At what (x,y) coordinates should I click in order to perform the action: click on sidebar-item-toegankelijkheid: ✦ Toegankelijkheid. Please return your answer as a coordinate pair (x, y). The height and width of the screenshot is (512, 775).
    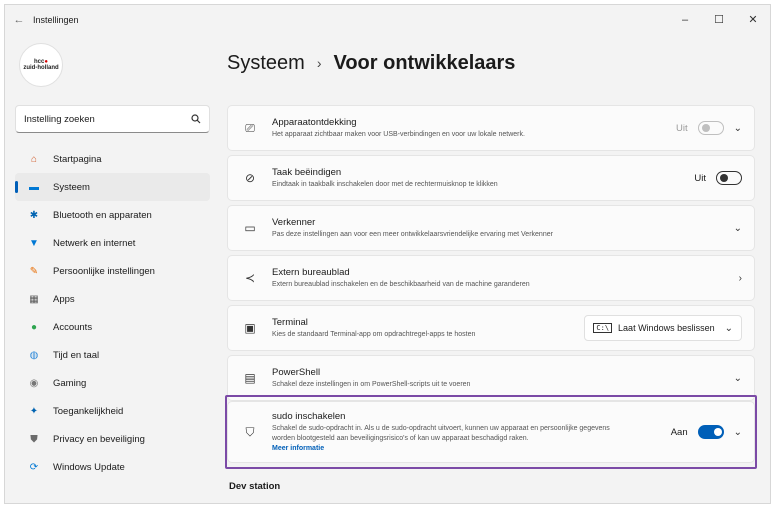
    Looking at the image, I should click on (112, 411).